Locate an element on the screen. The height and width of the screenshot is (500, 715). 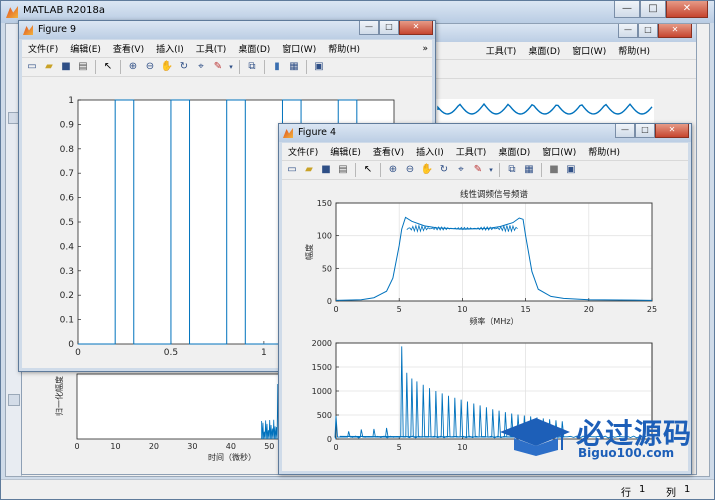
figure4-title: Figure 4 is located at coordinates (317, 132).